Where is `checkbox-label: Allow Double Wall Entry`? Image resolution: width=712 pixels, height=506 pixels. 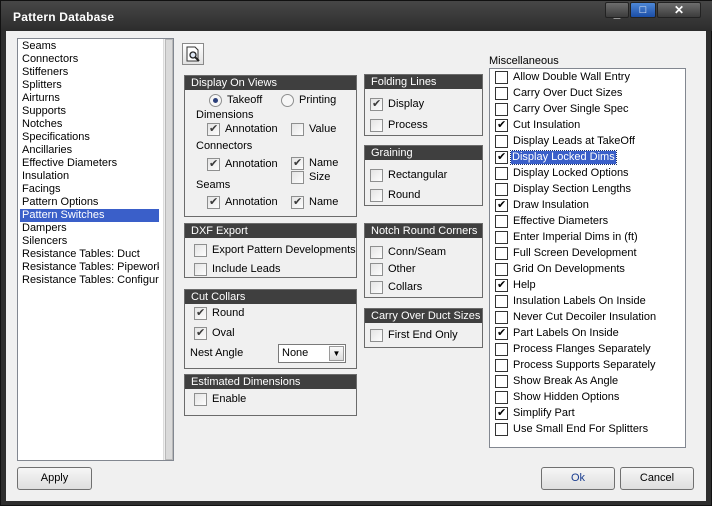 checkbox-label: Allow Double Wall Entry is located at coordinates (571, 77).